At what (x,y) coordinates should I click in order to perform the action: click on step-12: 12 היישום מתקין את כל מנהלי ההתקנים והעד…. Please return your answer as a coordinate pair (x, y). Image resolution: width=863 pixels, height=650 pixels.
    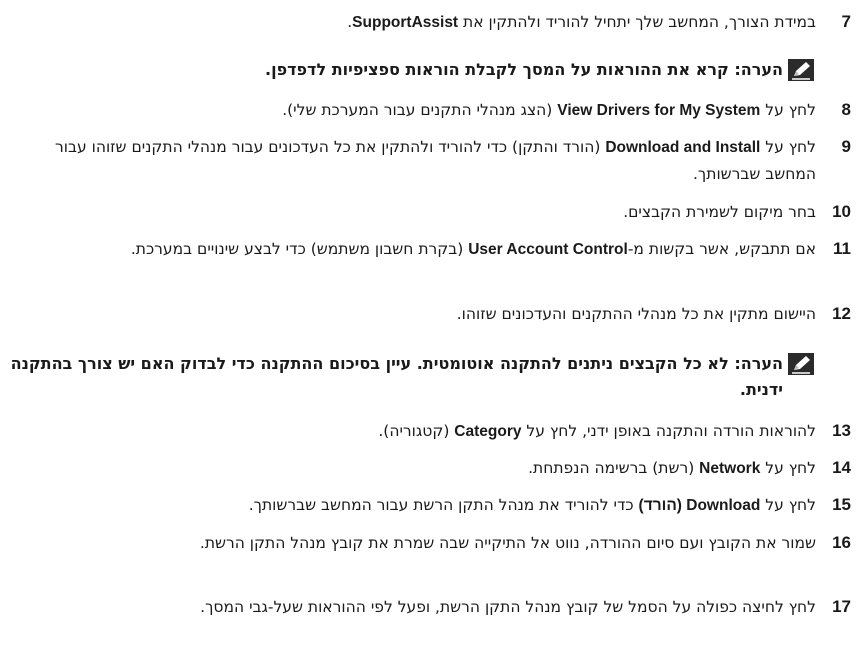
    Looking at the image, I should click on (426, 314).